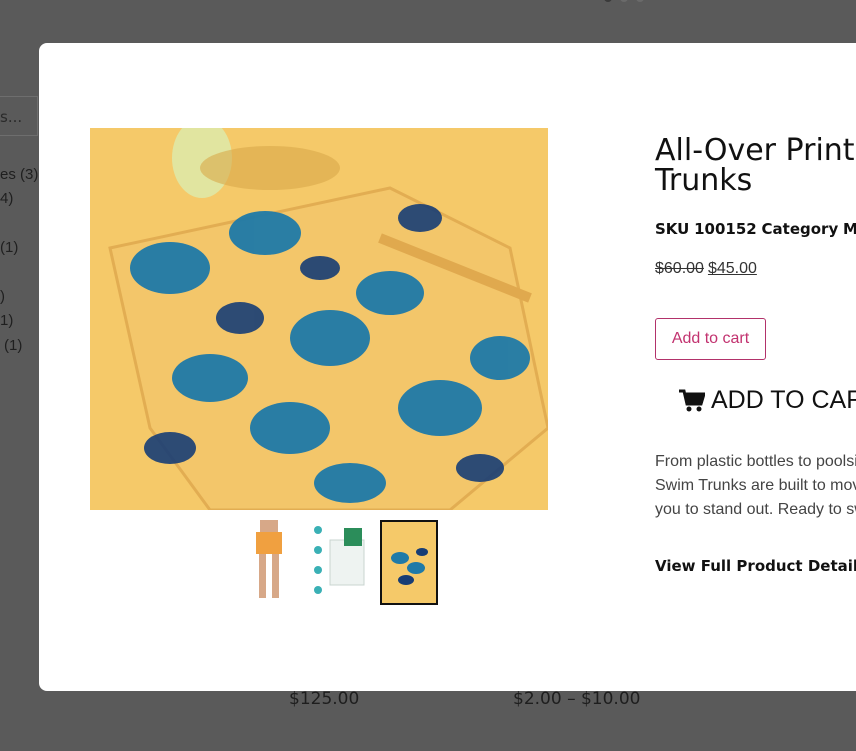  Describe the element at coordinates (755, 509) in the screenshot. I see `description-line: you to stand out. Ready to sw` at that location.